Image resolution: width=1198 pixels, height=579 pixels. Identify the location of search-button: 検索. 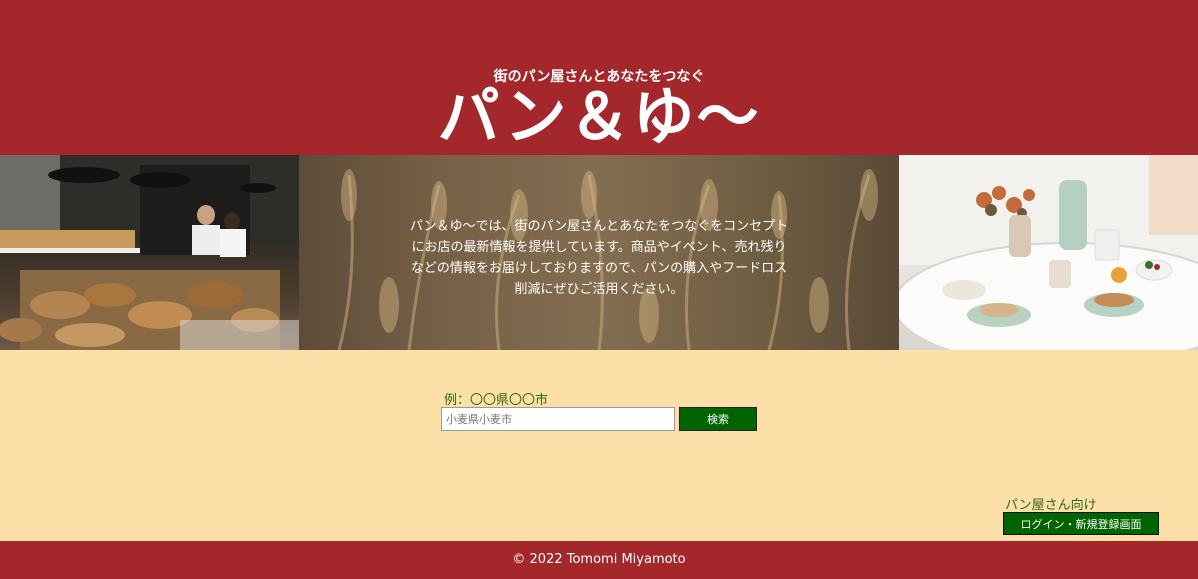
(718, 419).